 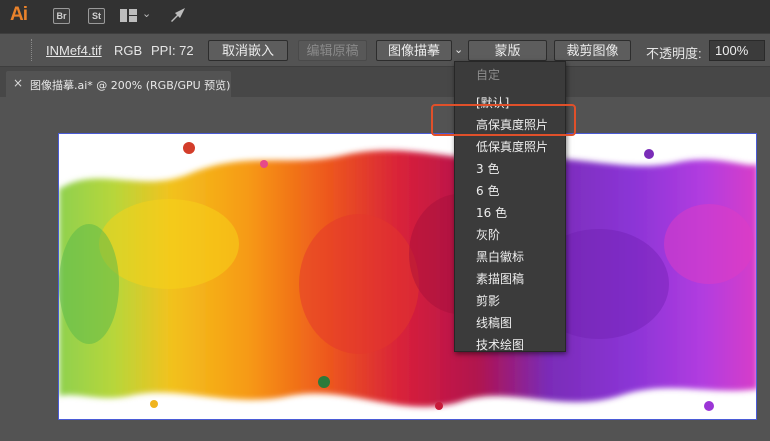 What do you see at coordinates (32, 50) in the screenshot?
I see `panel-grip` at bounding box center [32, 50].